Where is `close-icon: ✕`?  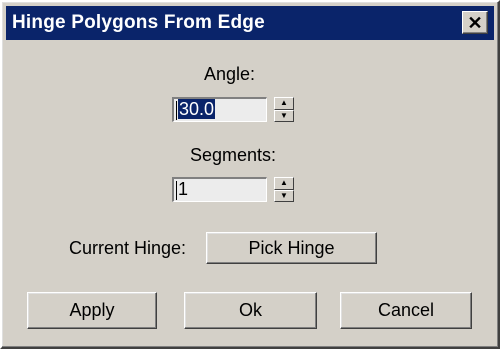 close-icon: ✕ is located at coordinates (475, 22).